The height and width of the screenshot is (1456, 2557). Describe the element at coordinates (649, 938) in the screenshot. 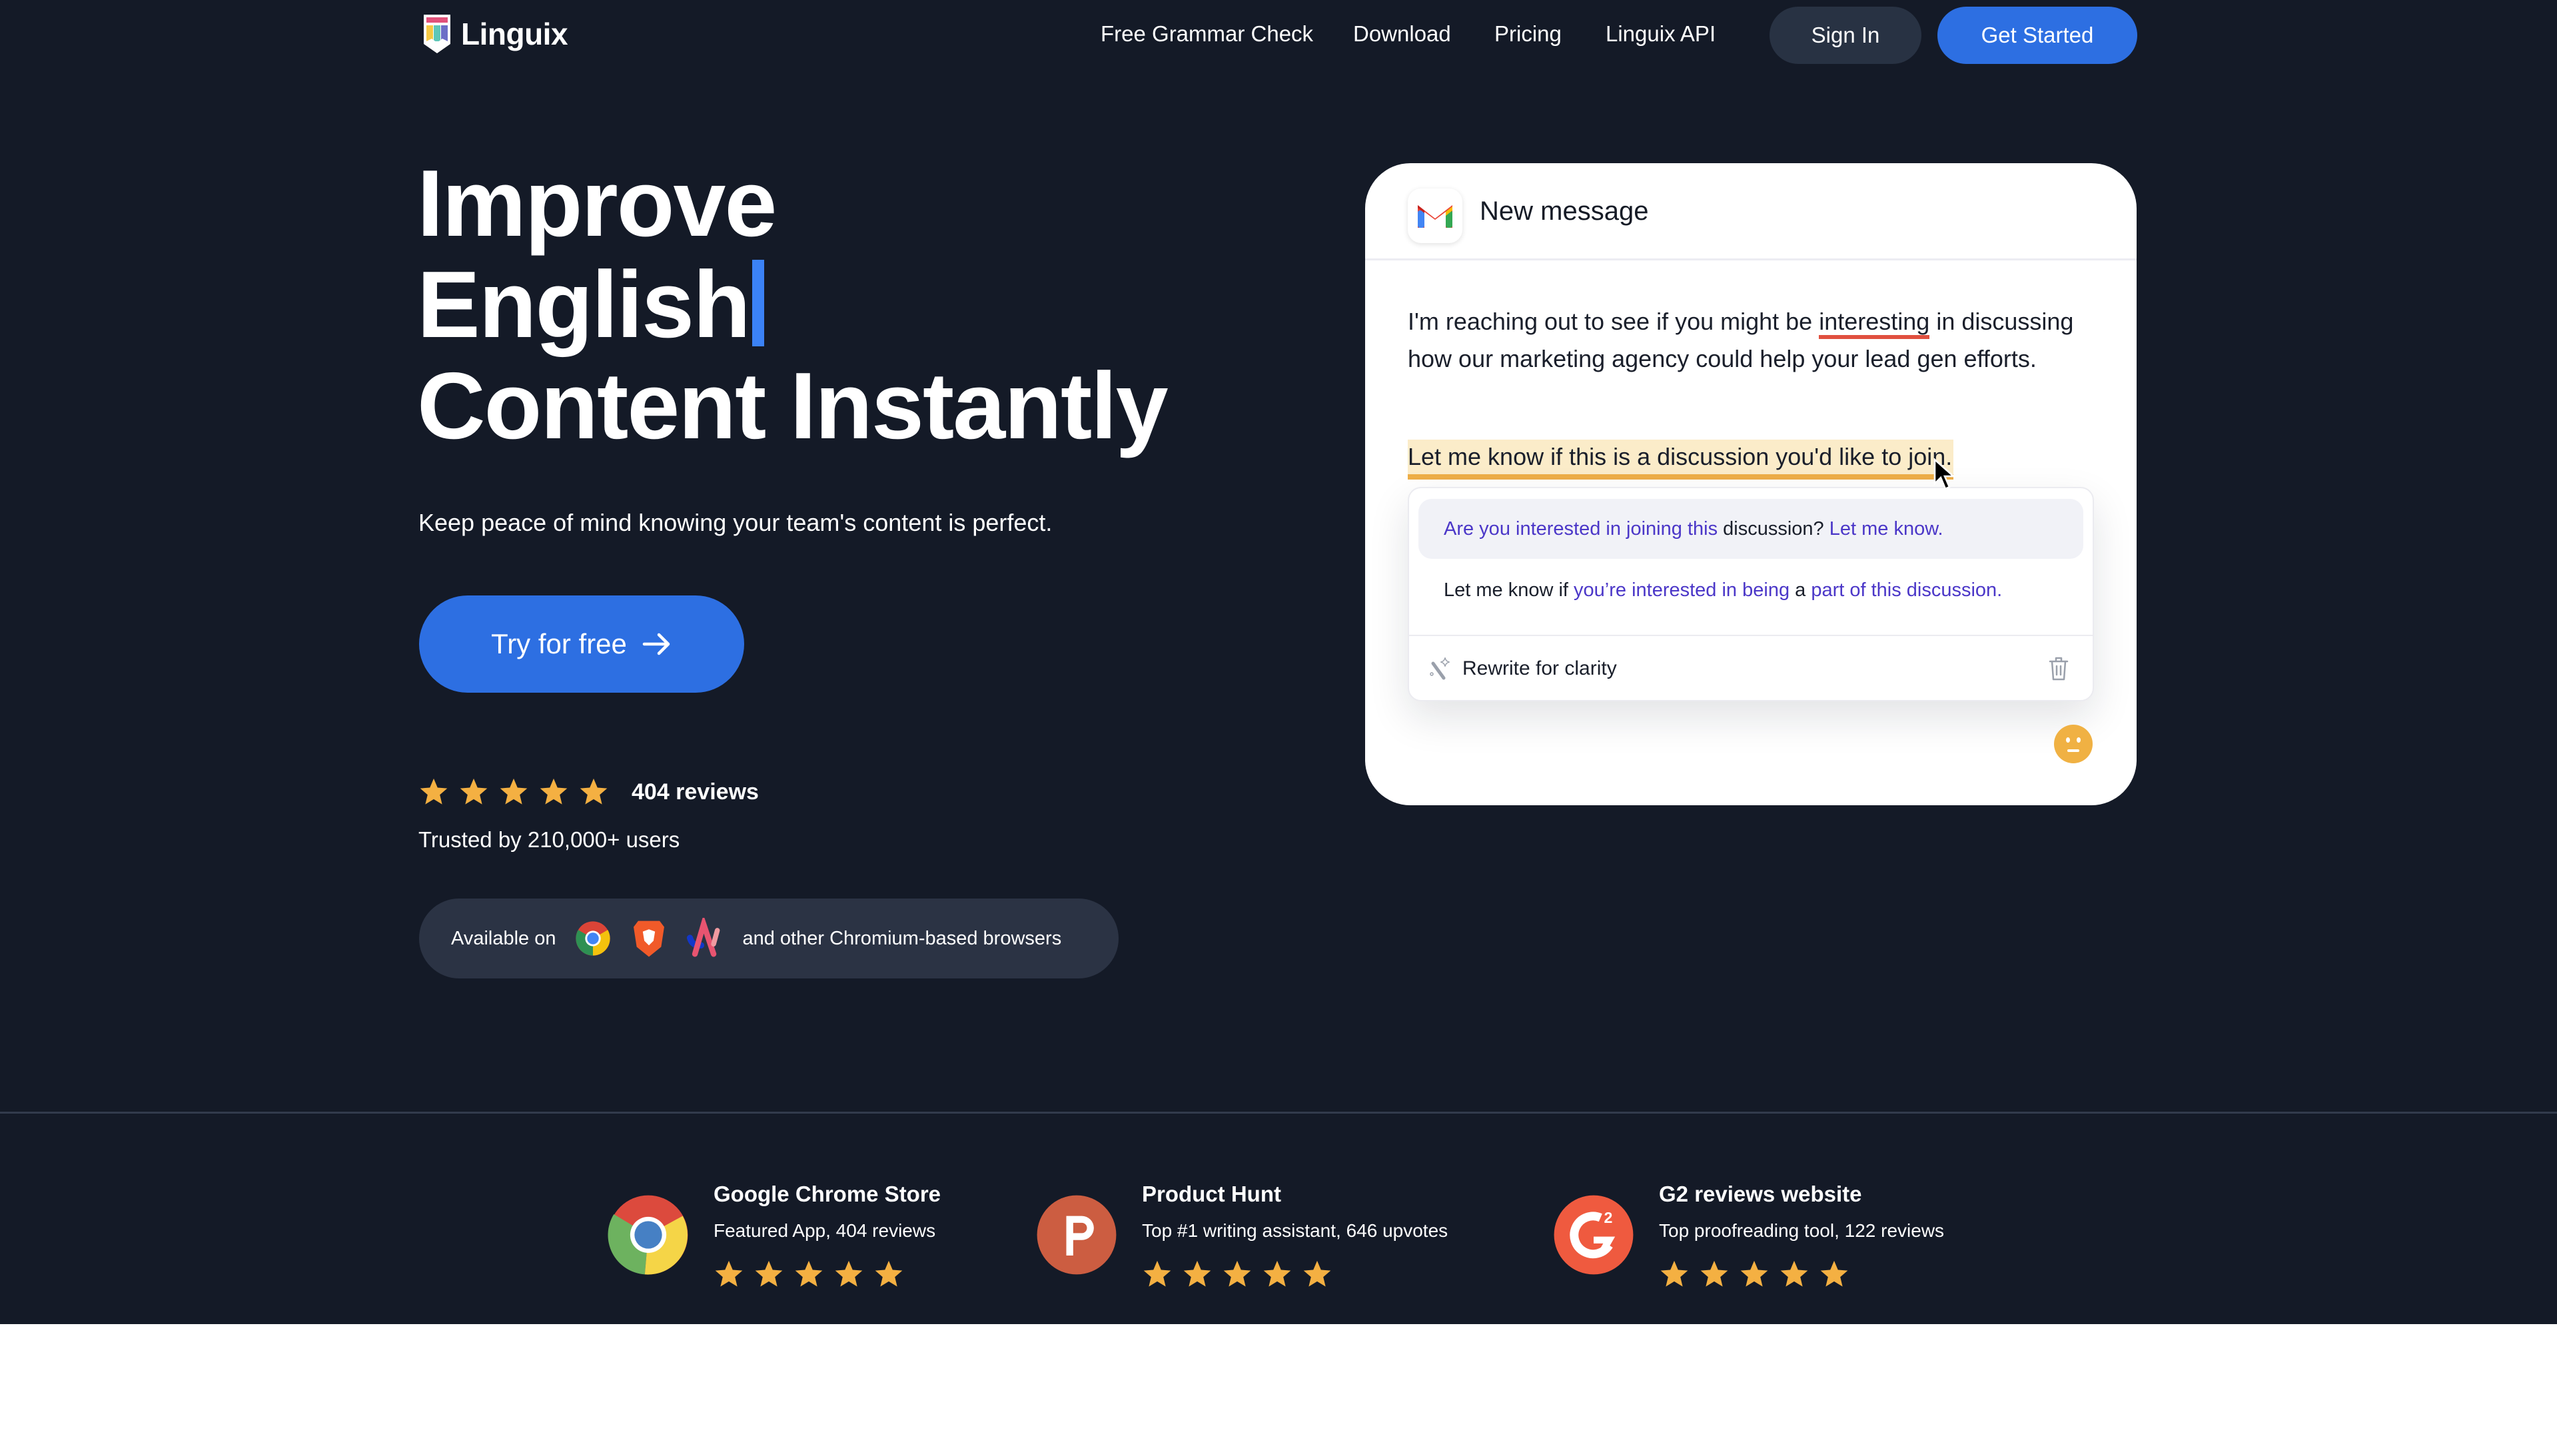

I see `brave-icon` at that location.